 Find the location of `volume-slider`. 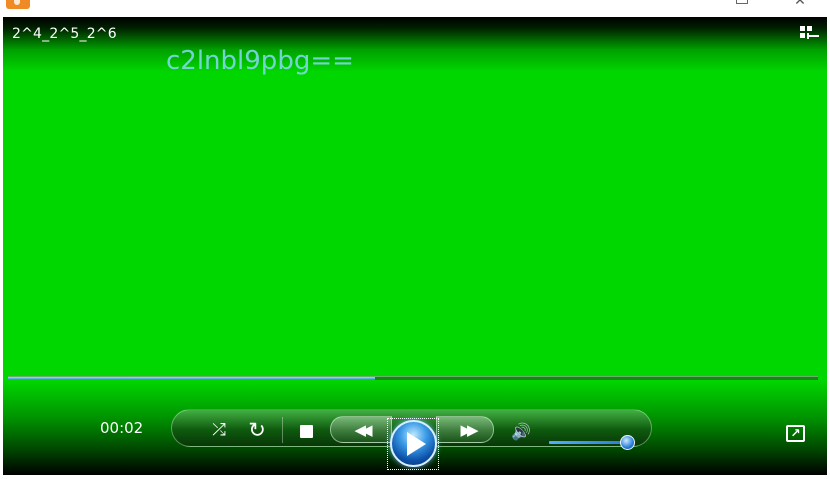

volume-slider is located at coordinates (589, 442).